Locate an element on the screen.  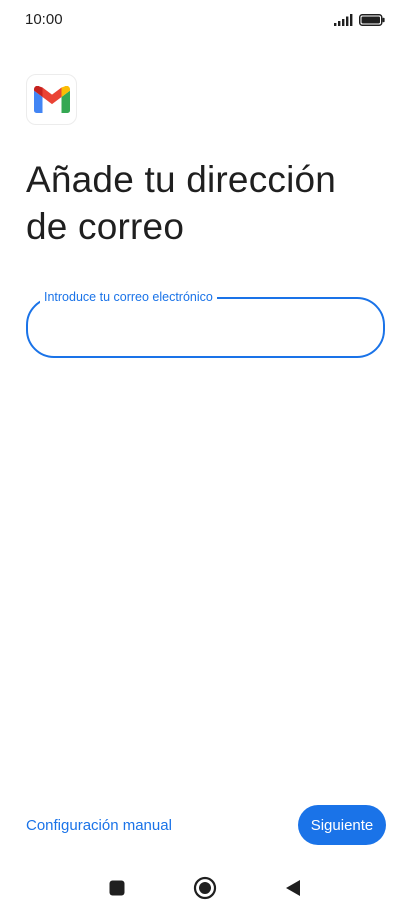
status-icons is located at coordinates (359, 20).